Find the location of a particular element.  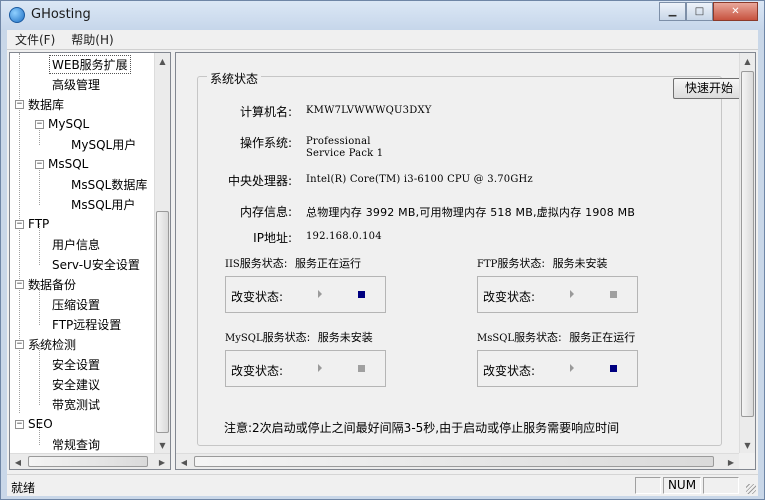

caption-buttons: ▁ □ ✕ is located at coordinates (708, 11).